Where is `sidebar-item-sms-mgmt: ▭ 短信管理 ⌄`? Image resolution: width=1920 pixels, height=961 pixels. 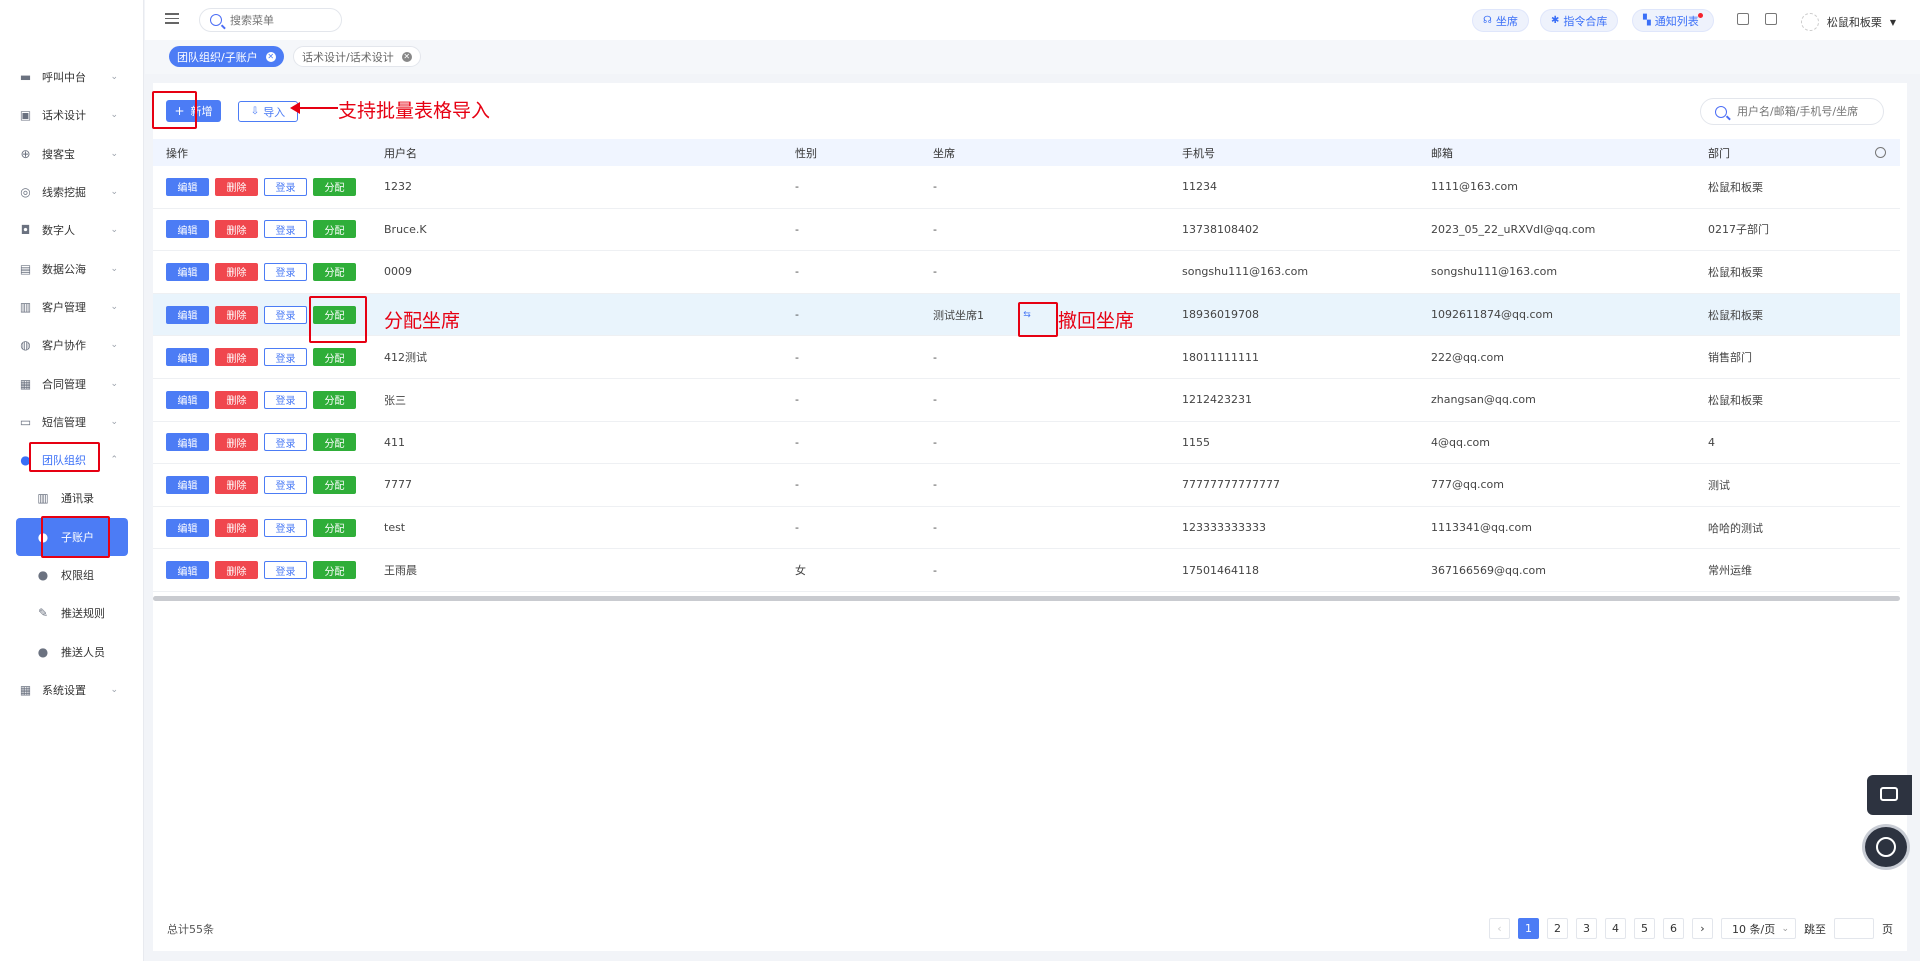
sidebar-item-sms-mgmt: ▭ 短信管理 ⌄ is located at coordinates (72, 422).